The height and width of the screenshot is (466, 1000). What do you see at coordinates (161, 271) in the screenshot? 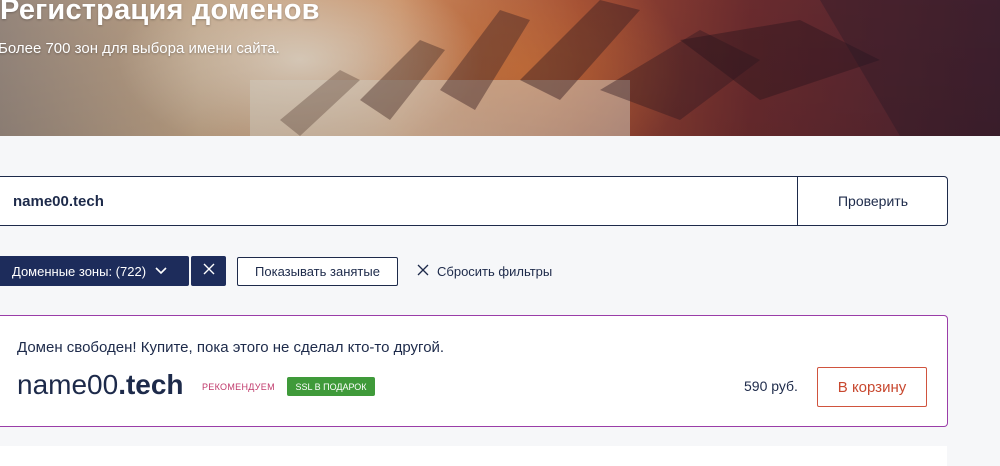
I see `chevron-down-icon` at bounding box center [161, 271].